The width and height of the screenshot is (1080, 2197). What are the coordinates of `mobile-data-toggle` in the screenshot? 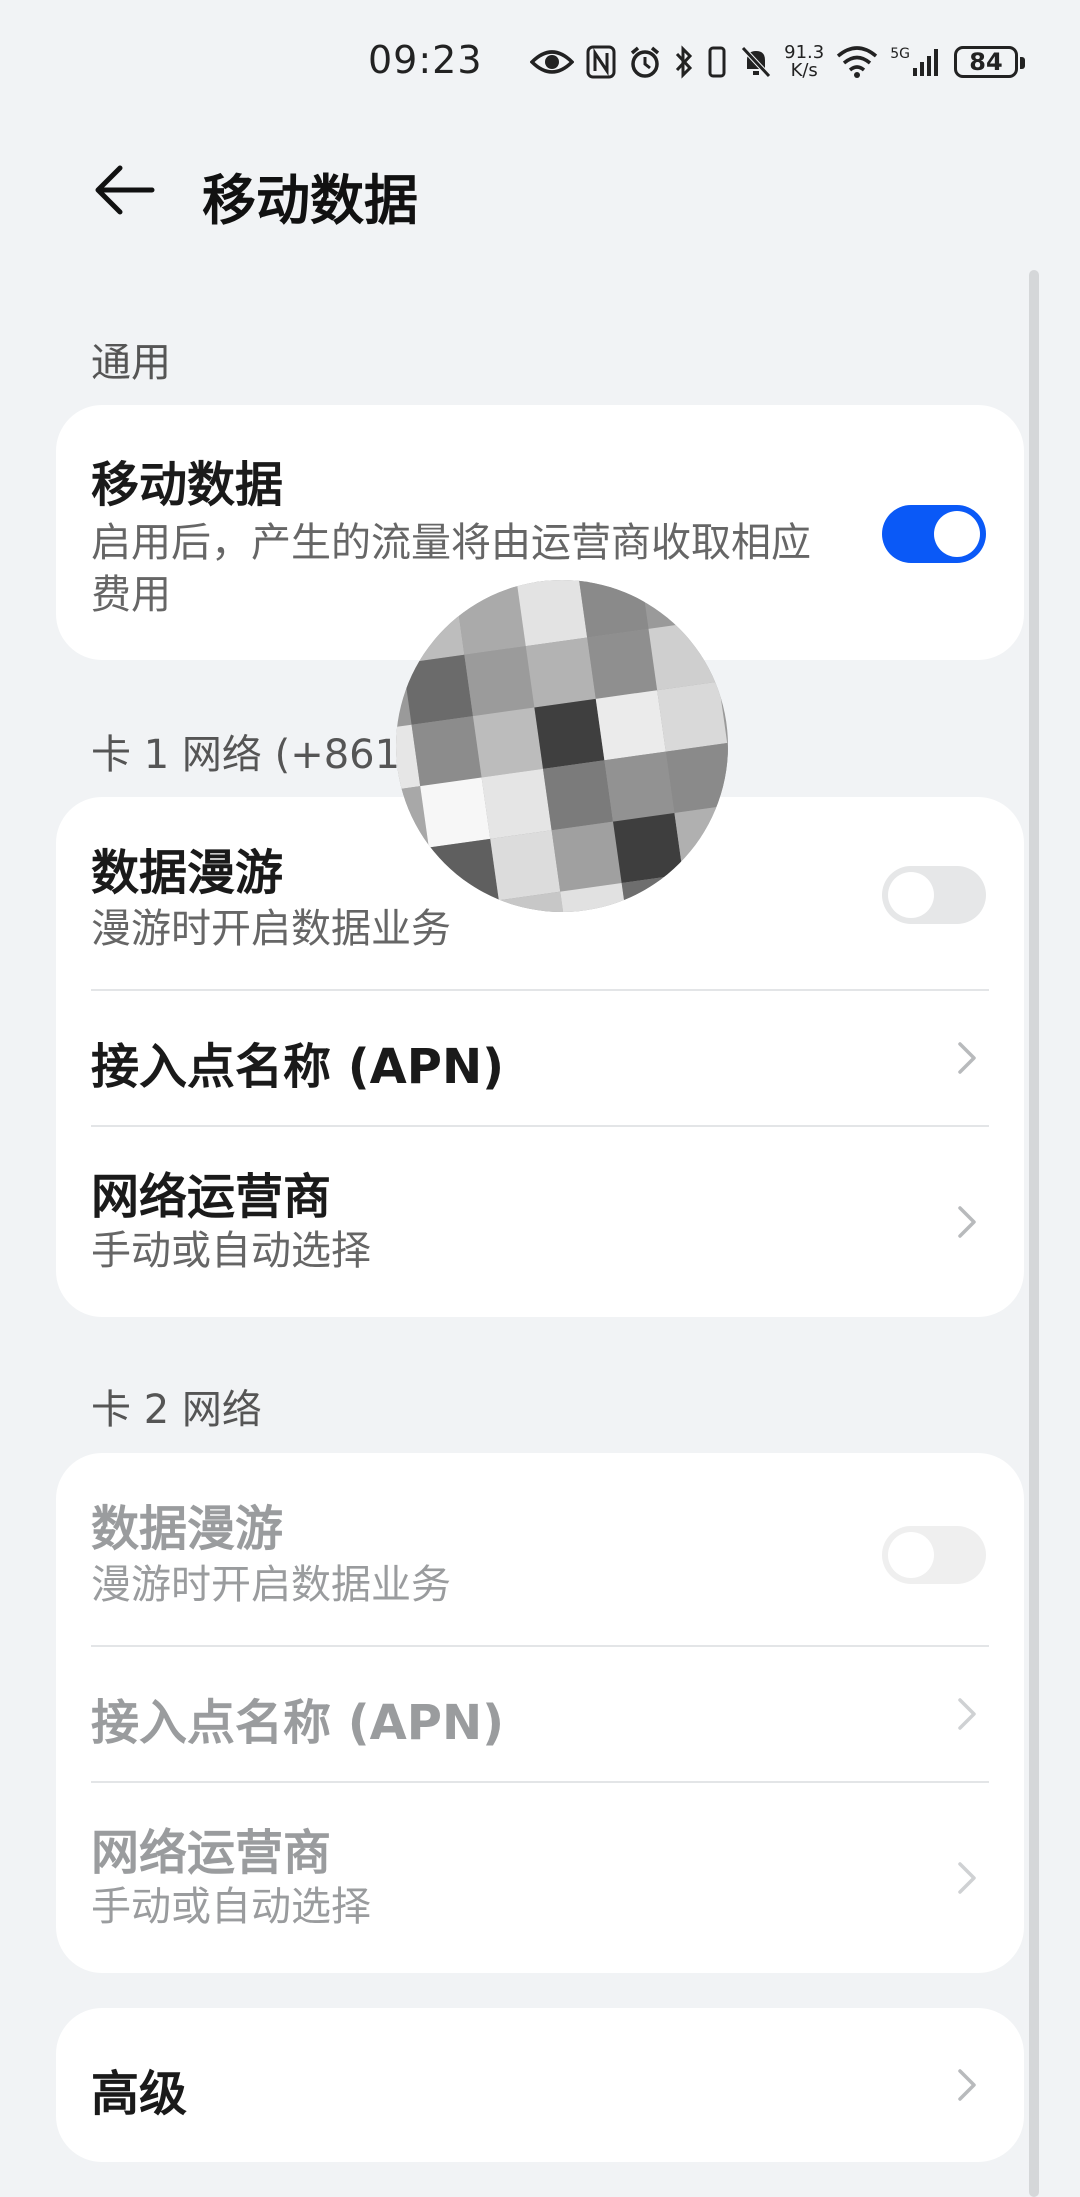 It's located at (934, 534).